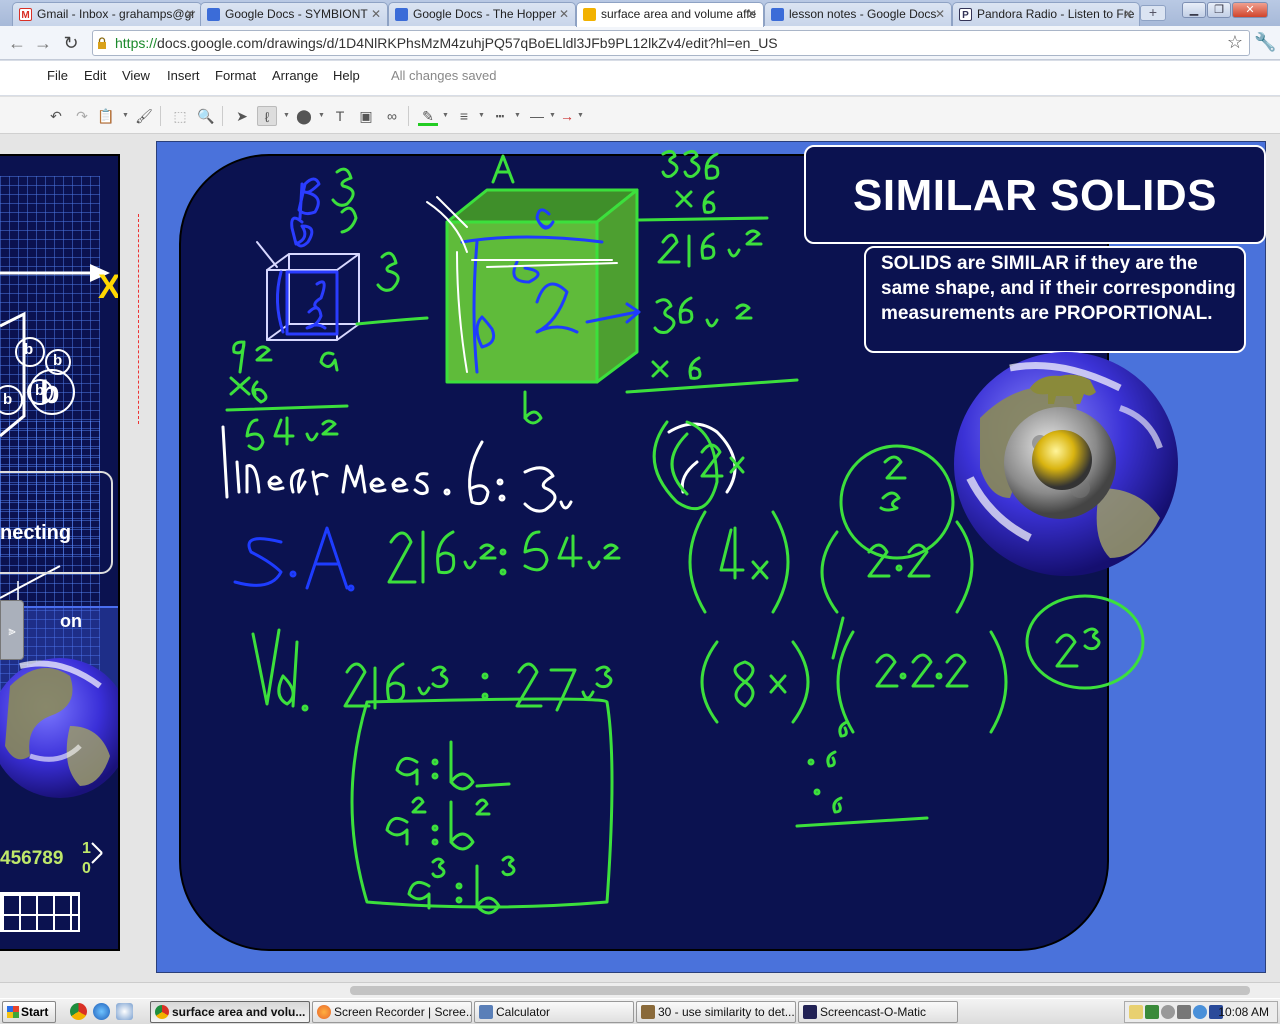 This screenshot has width=1280, height=1024. Describe the element at coordinates (56, 116) in the screenshot. I see `undo-icon: ↶` at that location.